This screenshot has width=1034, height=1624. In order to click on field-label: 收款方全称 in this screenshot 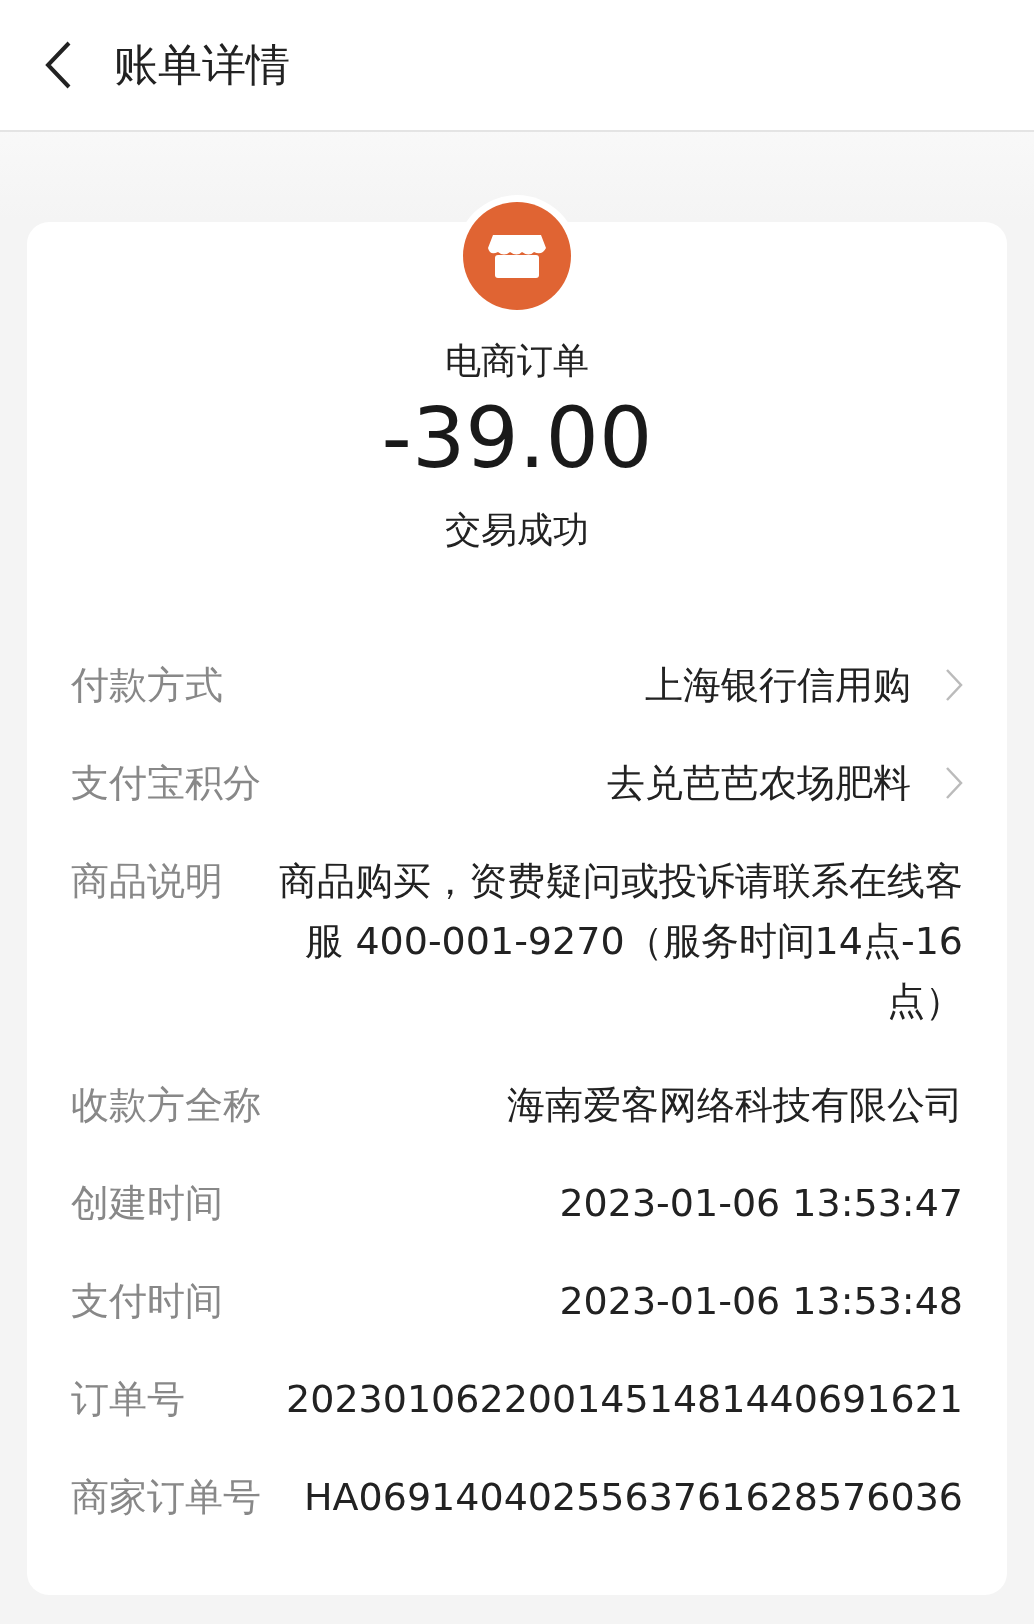, I will do `click(166, 1106)`.